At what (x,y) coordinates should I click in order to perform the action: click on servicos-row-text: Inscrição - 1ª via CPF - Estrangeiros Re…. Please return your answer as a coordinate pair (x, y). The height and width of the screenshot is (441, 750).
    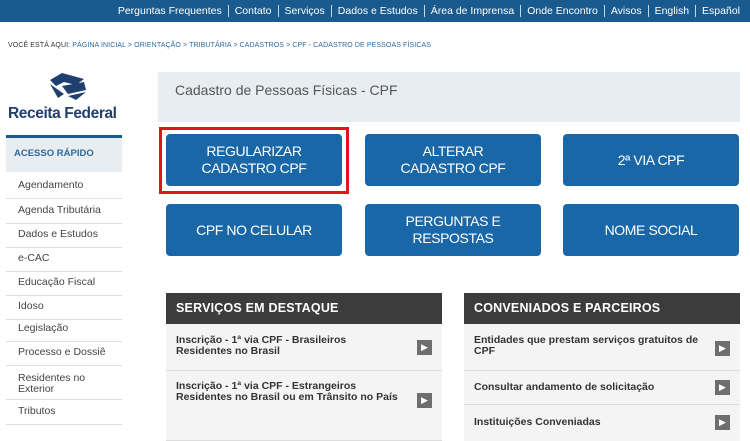
    Looking at the image, I should click on (287, 391).